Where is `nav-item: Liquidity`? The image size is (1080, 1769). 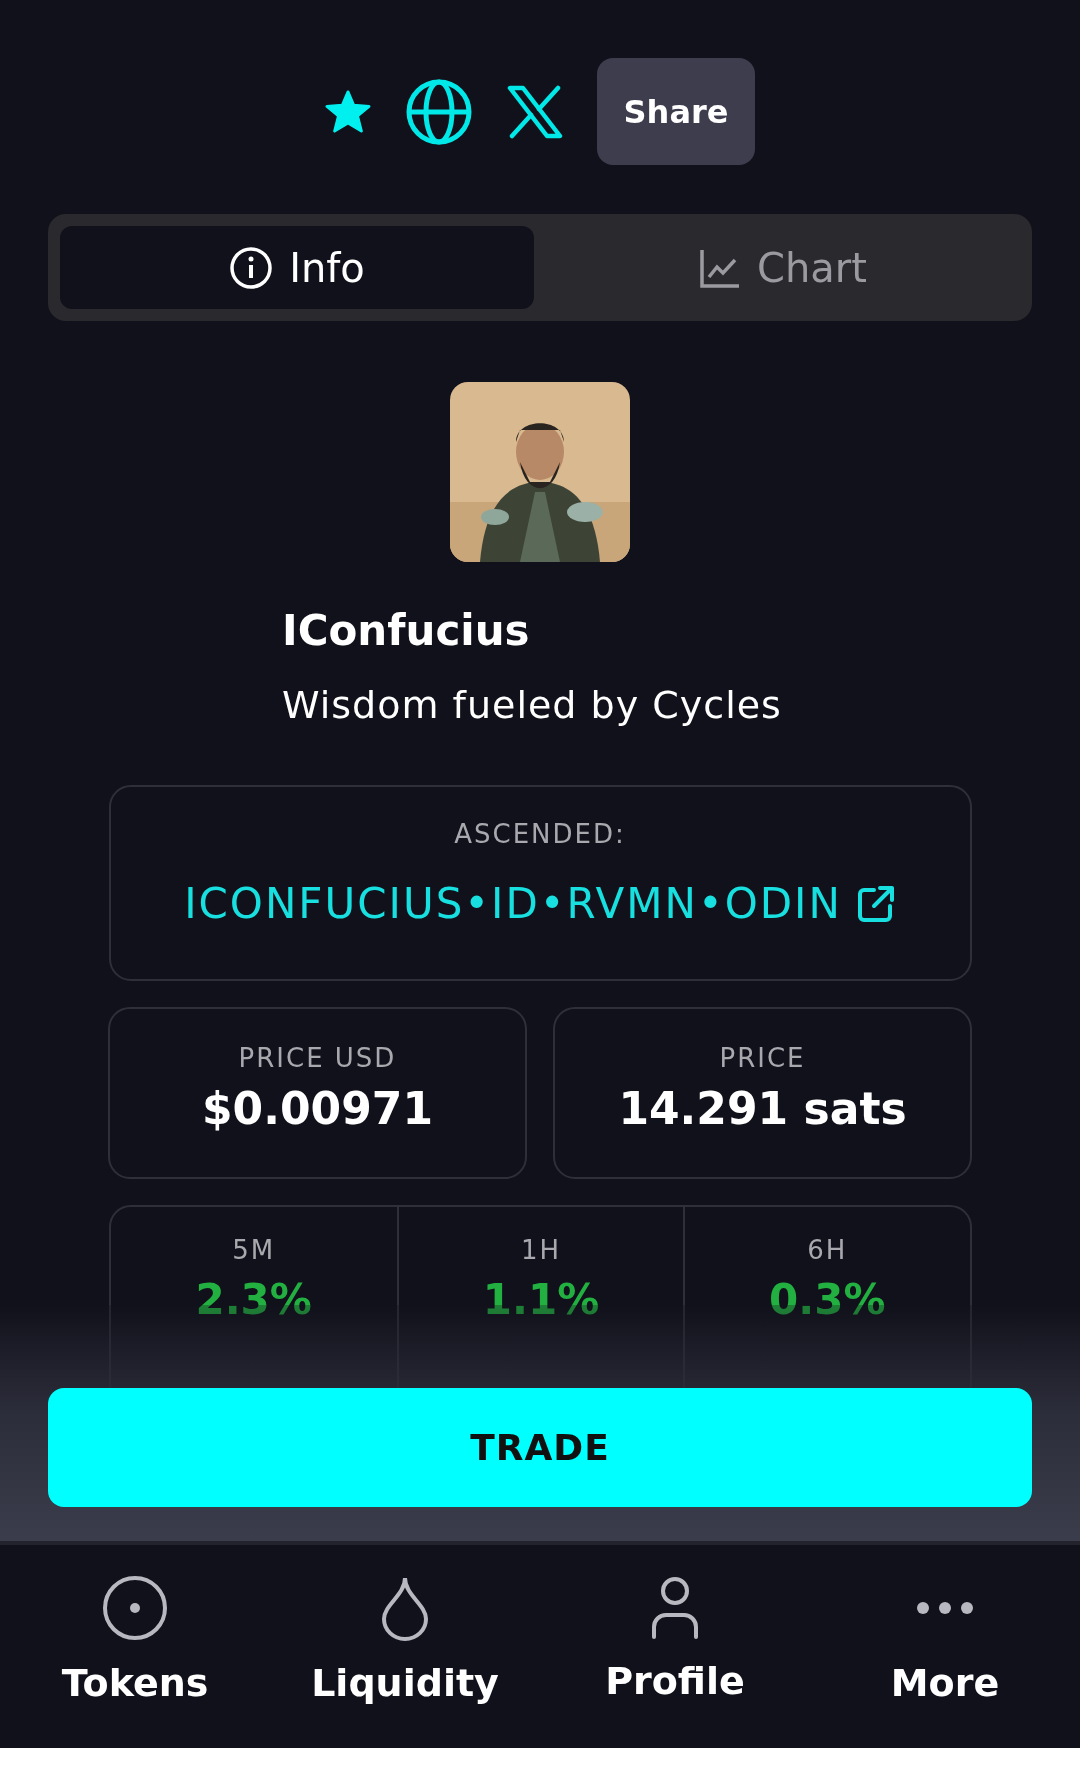 nav-item: Liquidity is located at coordinates (405, 1646).